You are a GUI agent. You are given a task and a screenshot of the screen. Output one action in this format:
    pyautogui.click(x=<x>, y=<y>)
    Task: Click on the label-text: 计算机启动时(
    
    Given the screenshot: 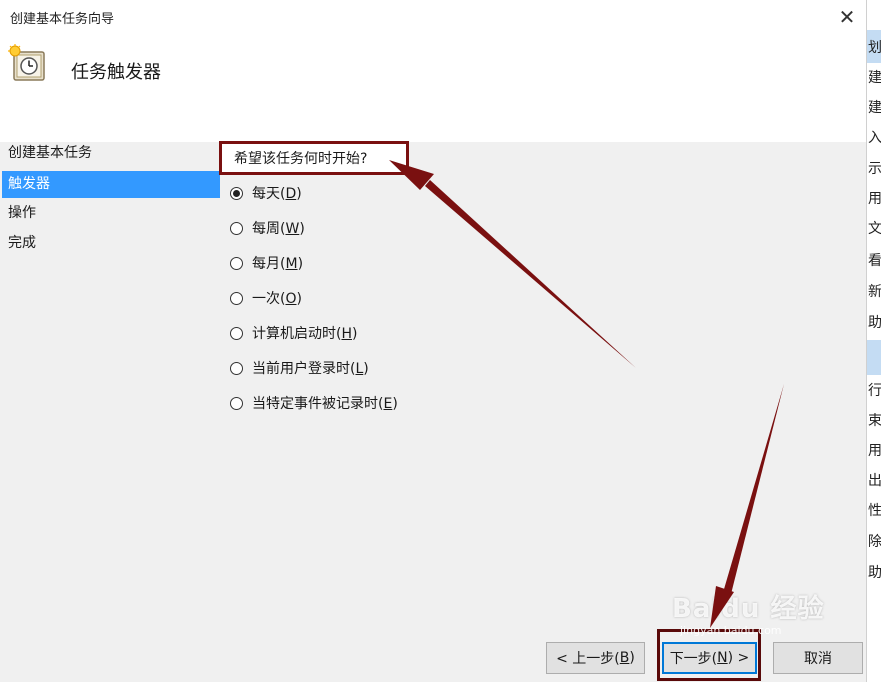 What is the action you would take?
    pyautogui.click(x=297, y=334)
    